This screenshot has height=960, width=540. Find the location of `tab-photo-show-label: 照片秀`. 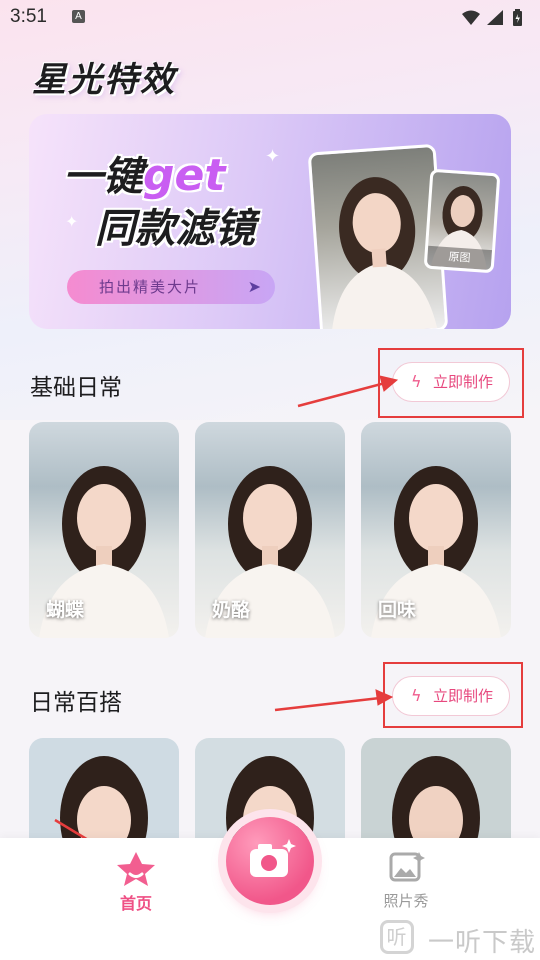

tab-photo-show-label: 照片秀 is located at coordinates (406, 901).